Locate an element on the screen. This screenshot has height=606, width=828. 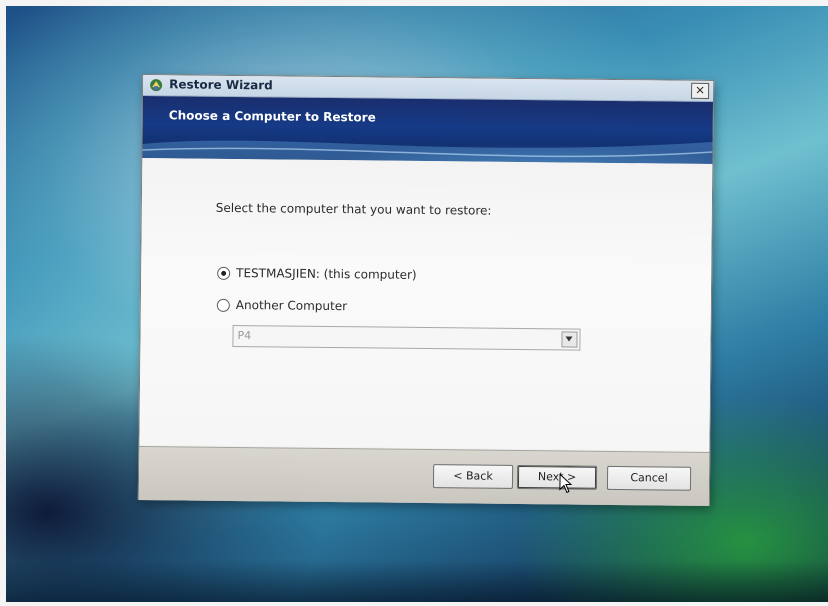
banner-wave-decoration is located at coordinates (427, 152).